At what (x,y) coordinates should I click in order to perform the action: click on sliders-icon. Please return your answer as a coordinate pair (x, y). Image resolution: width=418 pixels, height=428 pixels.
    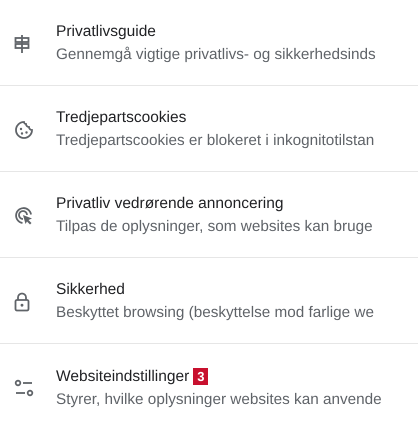
    Looking at the image, I should click on (24, 388).